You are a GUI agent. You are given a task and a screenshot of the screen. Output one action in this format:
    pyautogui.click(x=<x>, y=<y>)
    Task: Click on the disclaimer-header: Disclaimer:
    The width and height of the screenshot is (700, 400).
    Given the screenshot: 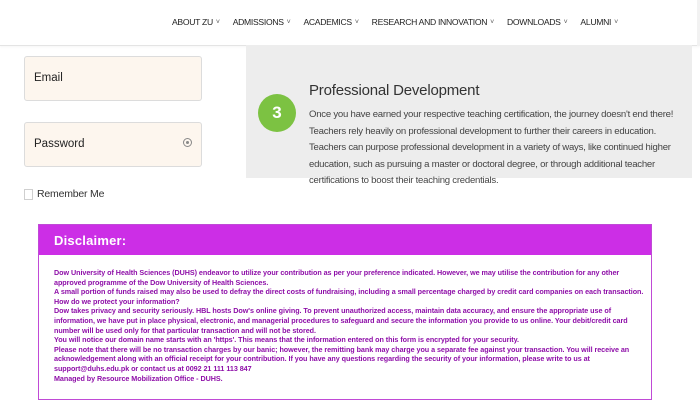 What is the action you would take?
    pyautogui.click(x=345, y=240)
    